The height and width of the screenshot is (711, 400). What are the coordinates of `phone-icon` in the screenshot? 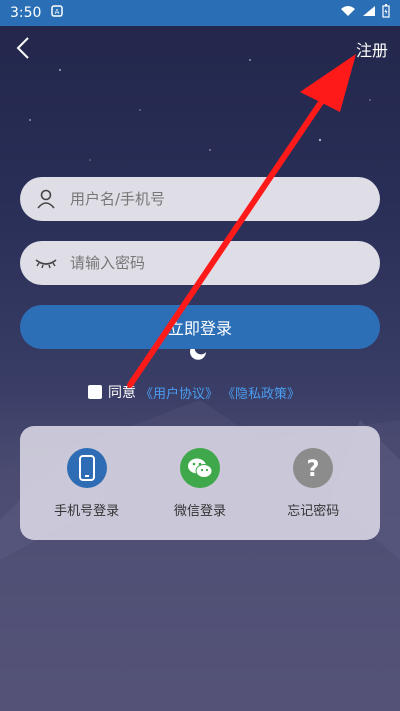 It's located at (86, 468).